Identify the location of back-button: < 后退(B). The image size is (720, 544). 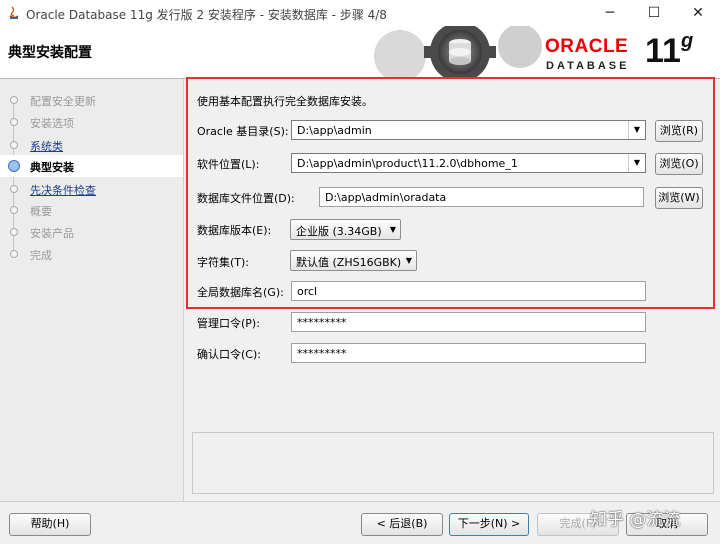
(402, 524).